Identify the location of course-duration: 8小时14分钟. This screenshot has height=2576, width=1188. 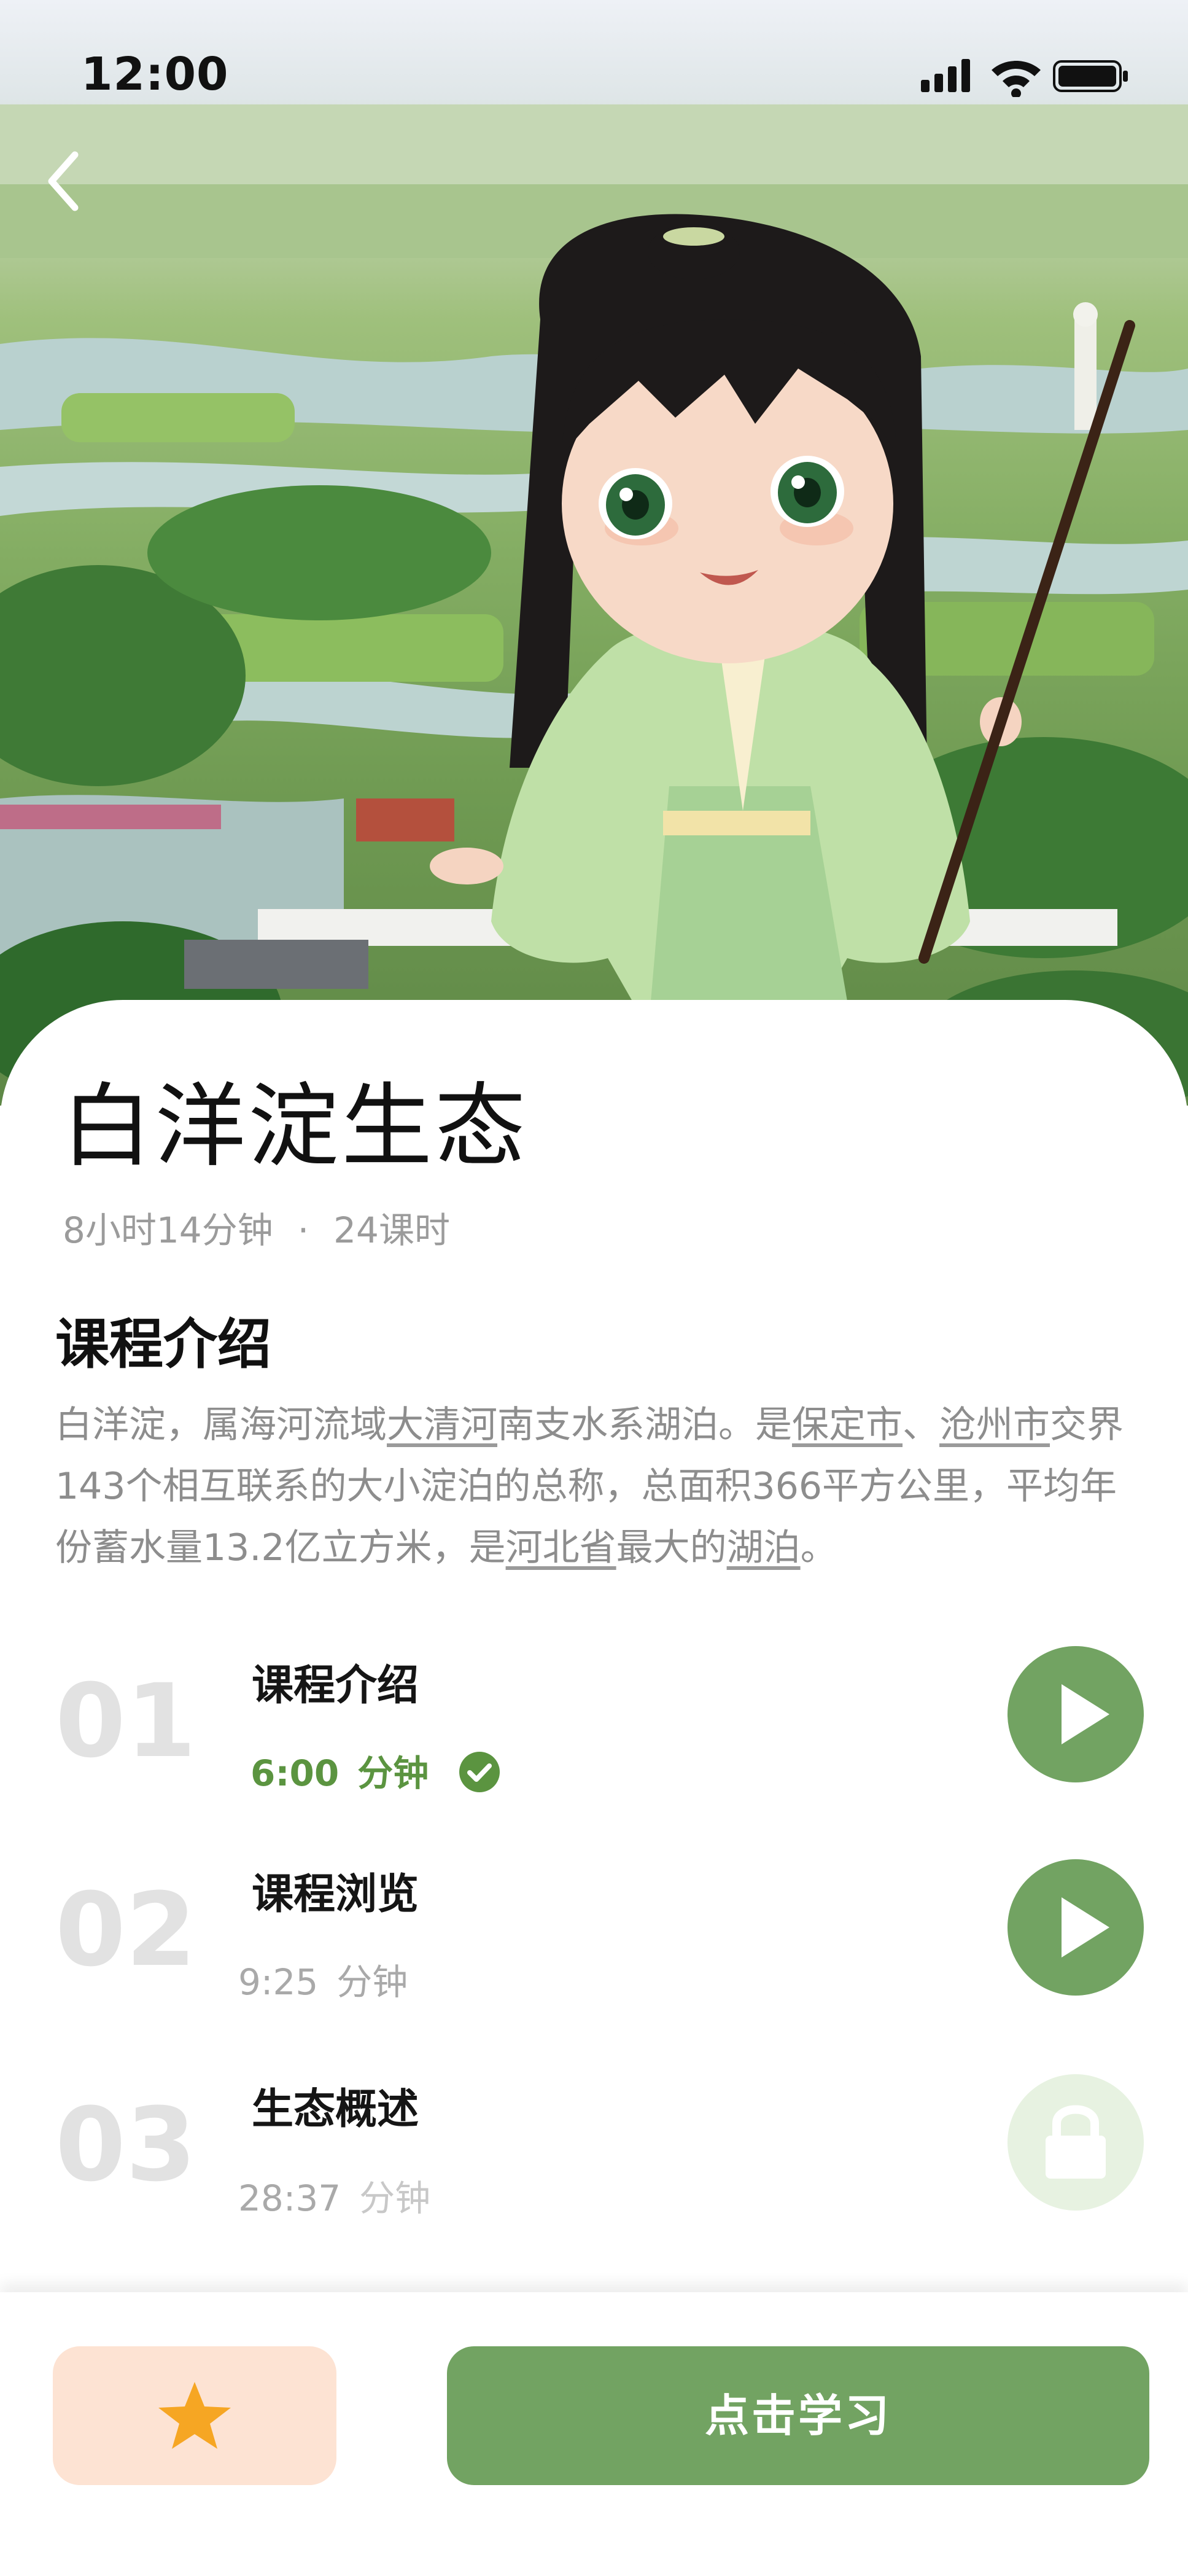
(168, 1230).